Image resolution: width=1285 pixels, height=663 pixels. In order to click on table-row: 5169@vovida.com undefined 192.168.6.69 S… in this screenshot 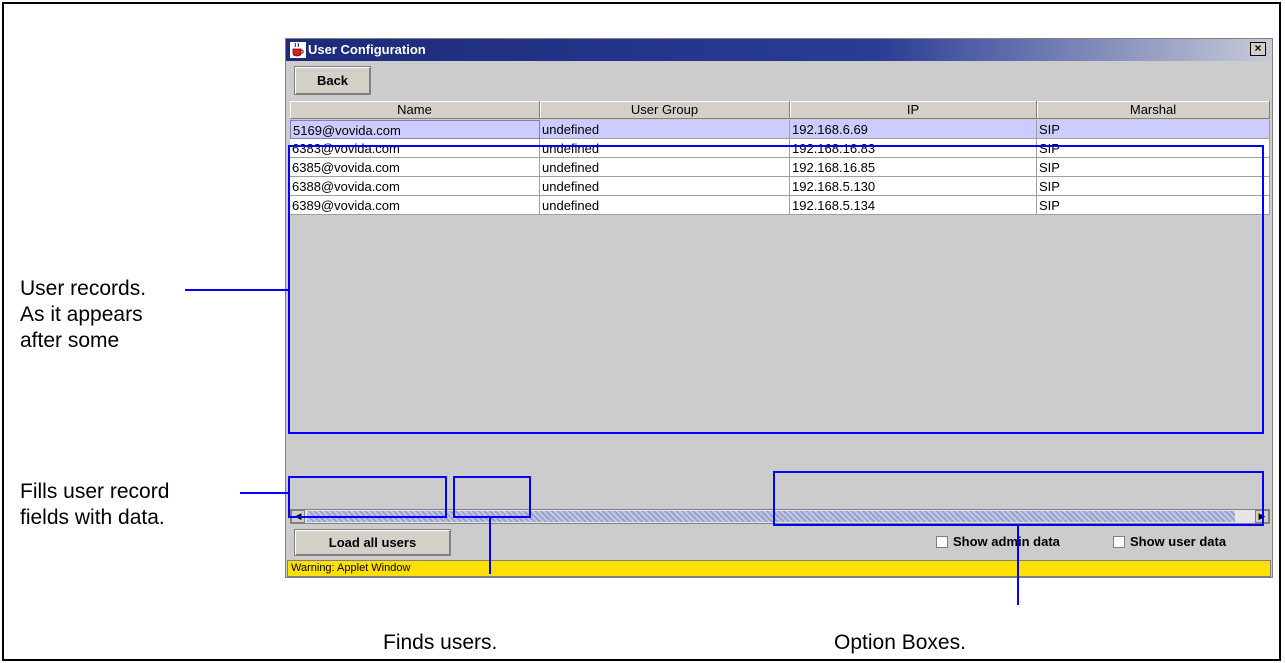, I will do `click(780, 129)`.